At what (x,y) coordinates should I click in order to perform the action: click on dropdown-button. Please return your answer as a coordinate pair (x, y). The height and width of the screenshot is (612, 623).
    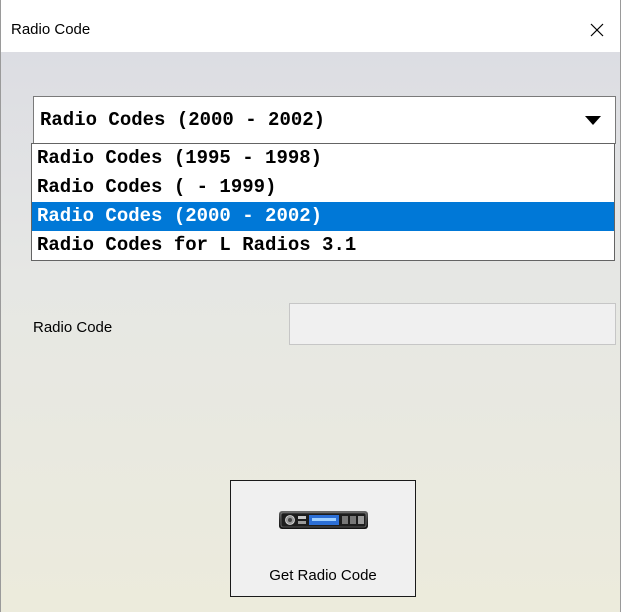
    Looking at the image, I should click on (593, 121).